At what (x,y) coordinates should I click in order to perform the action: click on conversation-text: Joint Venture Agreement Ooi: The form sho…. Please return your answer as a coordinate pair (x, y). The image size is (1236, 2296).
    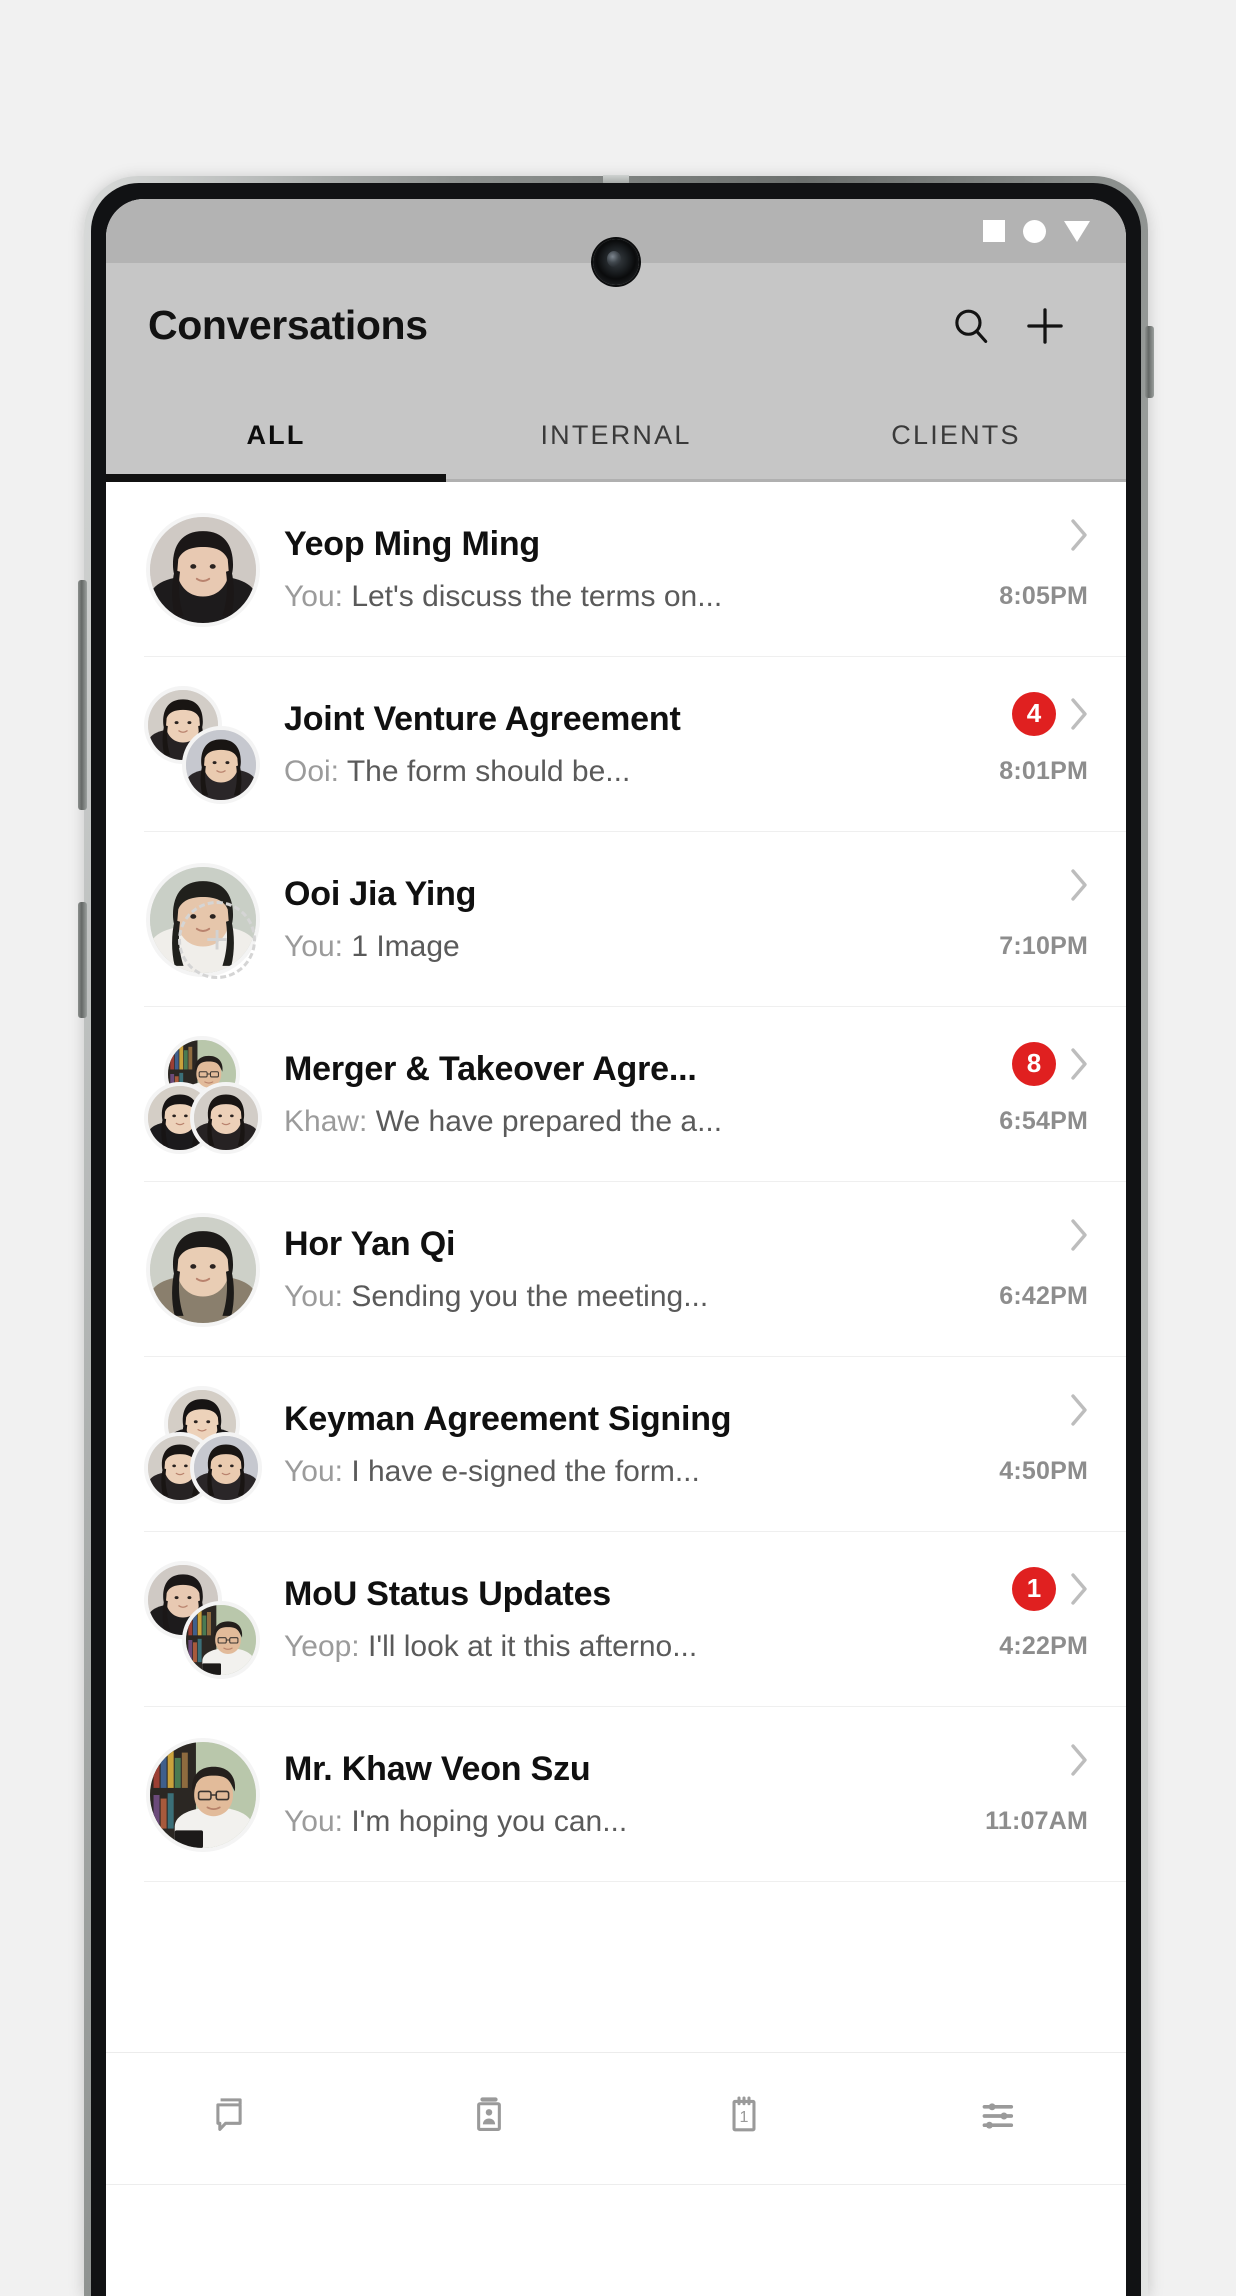
    Looking at the image, I should click on (607, 744).